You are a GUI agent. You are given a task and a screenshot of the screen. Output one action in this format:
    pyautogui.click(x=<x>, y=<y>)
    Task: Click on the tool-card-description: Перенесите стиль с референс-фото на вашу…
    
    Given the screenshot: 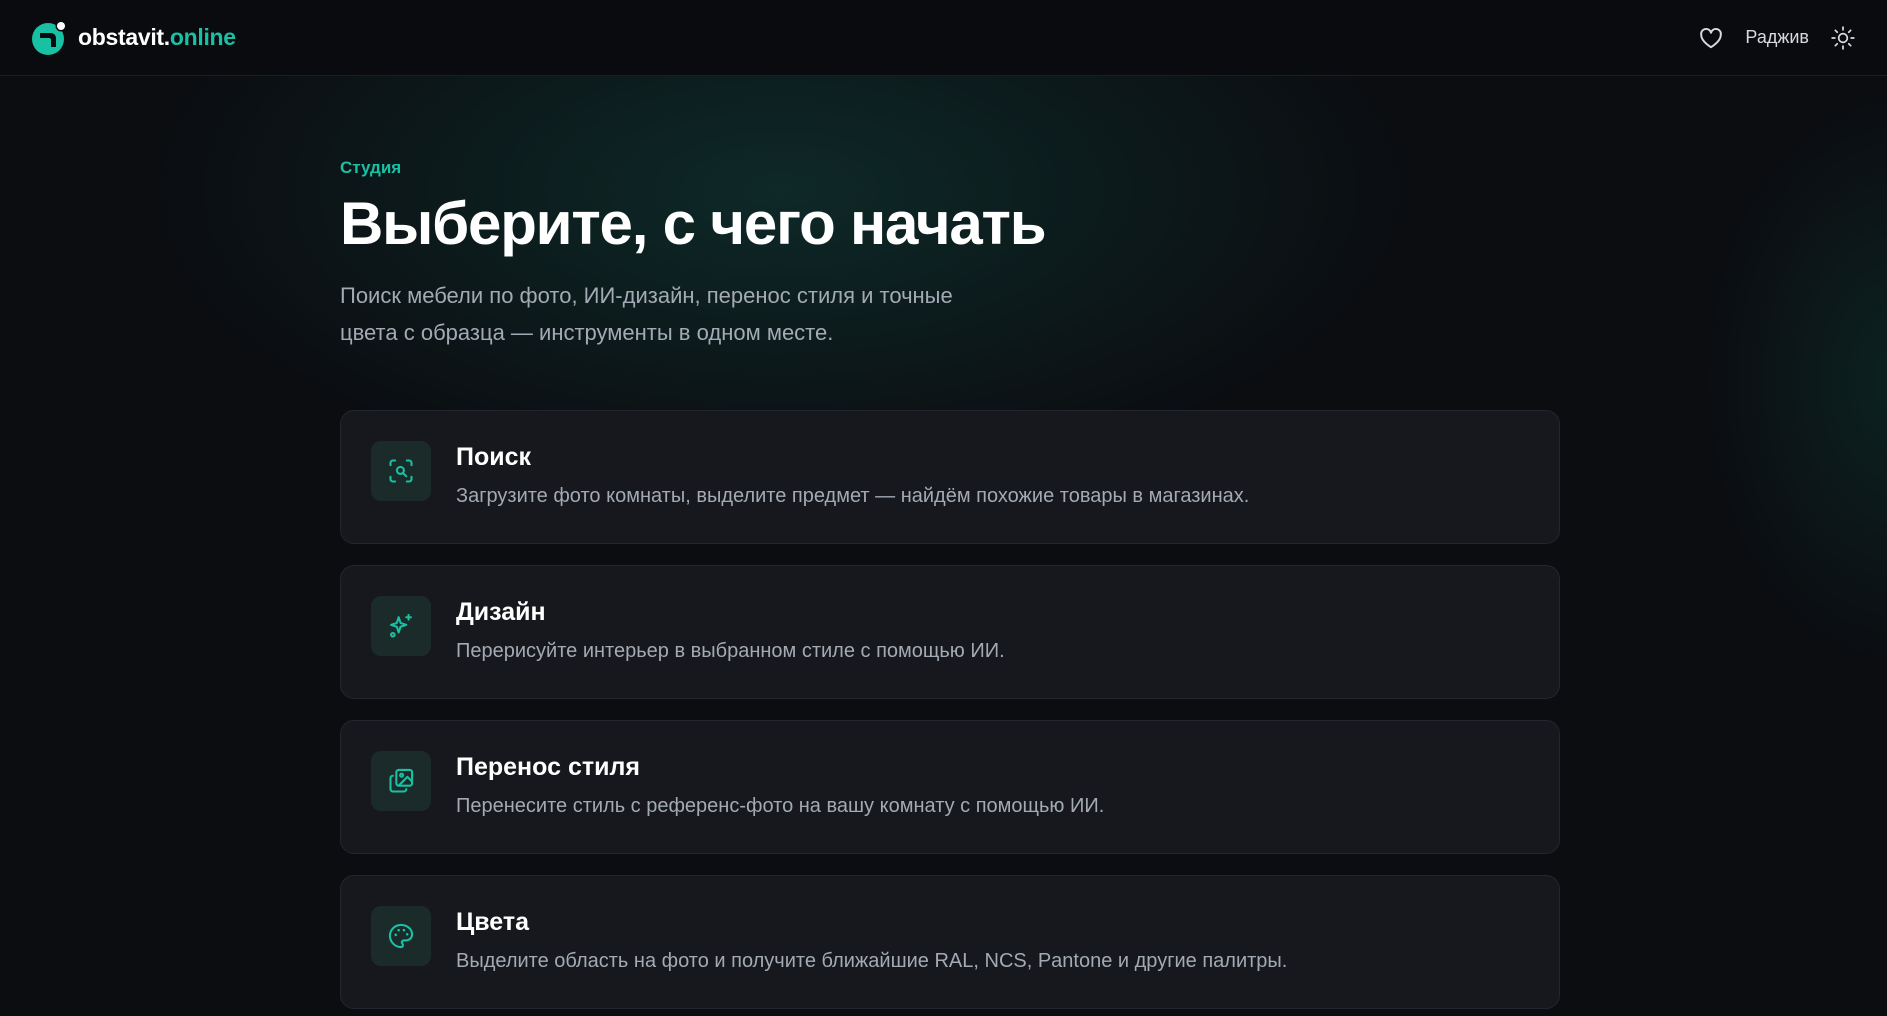 What is the action you would take?
    pyautogui.click(x=780, y=806)
    